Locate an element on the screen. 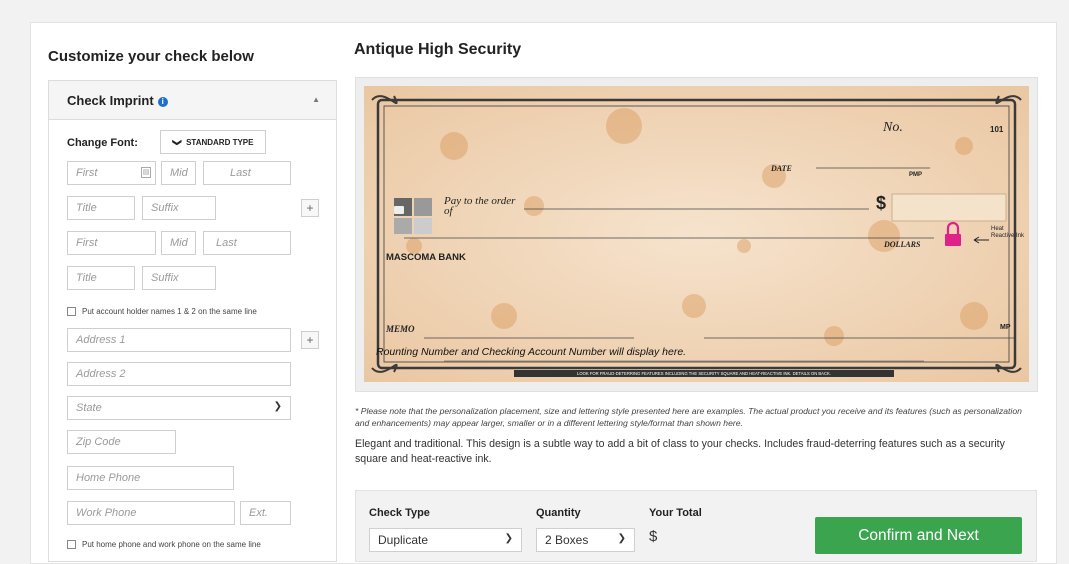  pay-to-label: Pay to the order of is located at coordinates (480, 206).